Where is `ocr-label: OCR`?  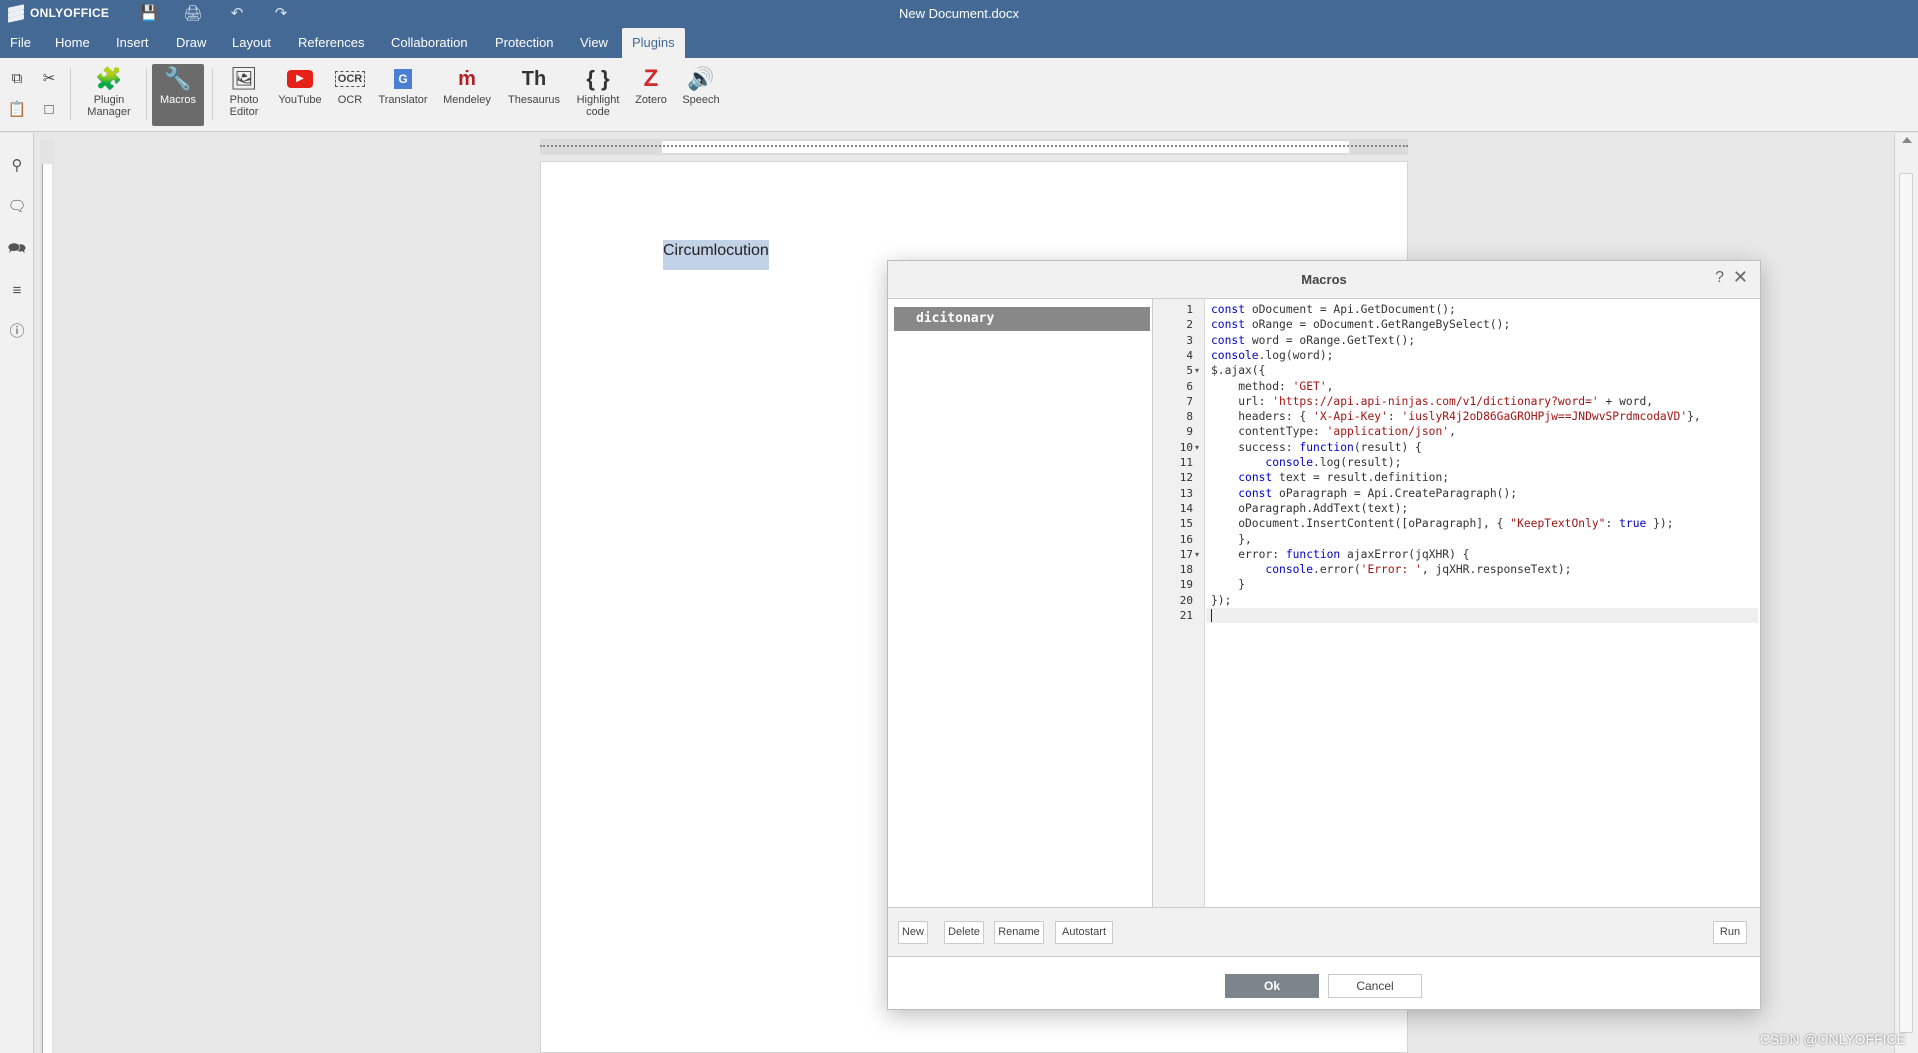
ocr-label: OCR is located at coordinates (350, 100).